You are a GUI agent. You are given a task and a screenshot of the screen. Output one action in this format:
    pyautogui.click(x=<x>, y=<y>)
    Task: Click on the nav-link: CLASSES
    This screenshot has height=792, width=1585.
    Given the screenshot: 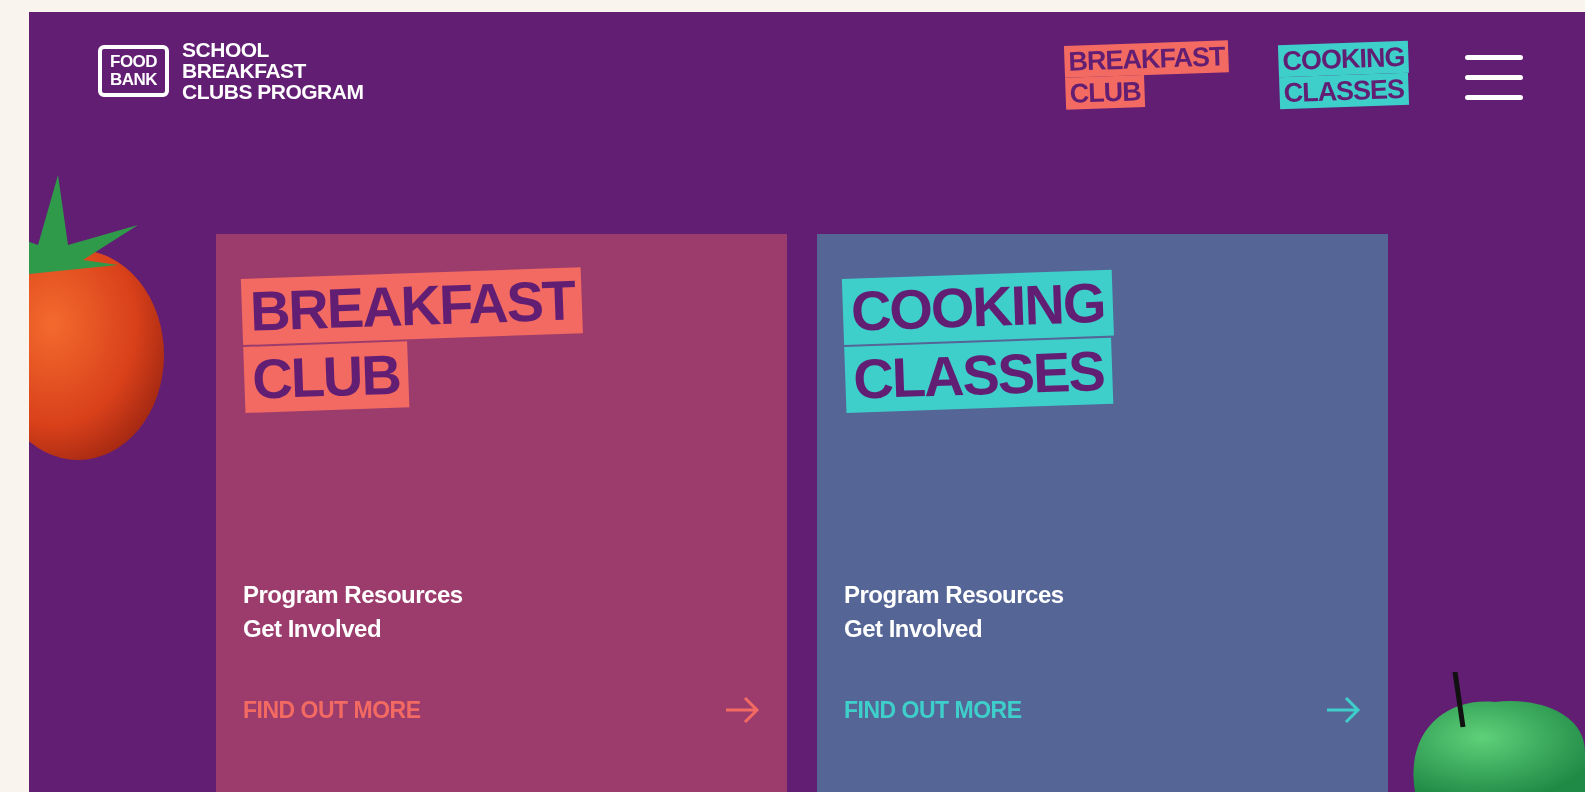 What is the action you would take?
    pyautogui.click(x=1344, y=91)
    